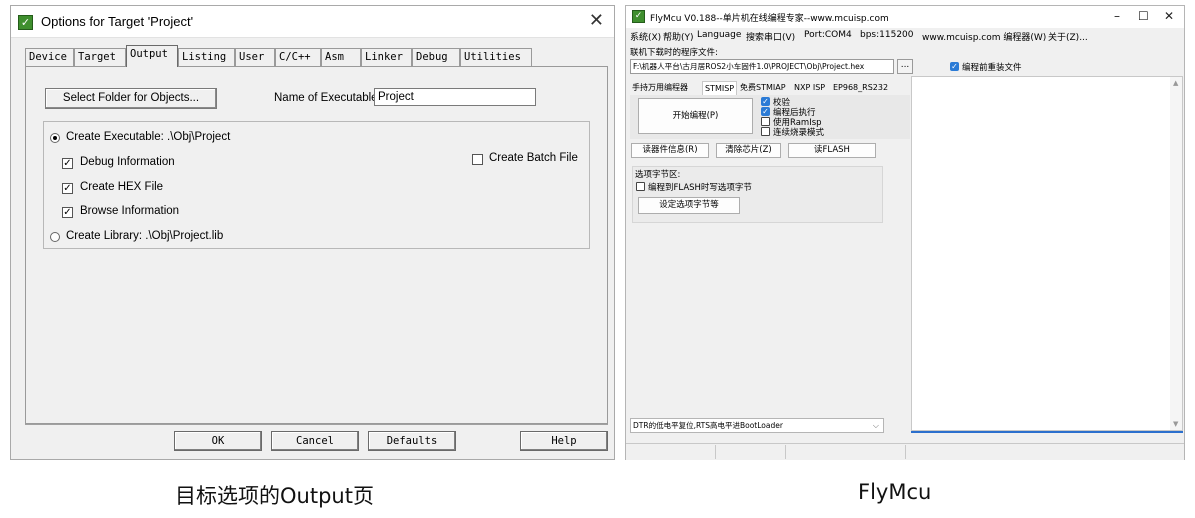 The image size is (1195, 518). What do you see at coordinates (127, 162) in the screenshot?
I see `debug-information-label: Debug Information` at bounding box center [127, 162].